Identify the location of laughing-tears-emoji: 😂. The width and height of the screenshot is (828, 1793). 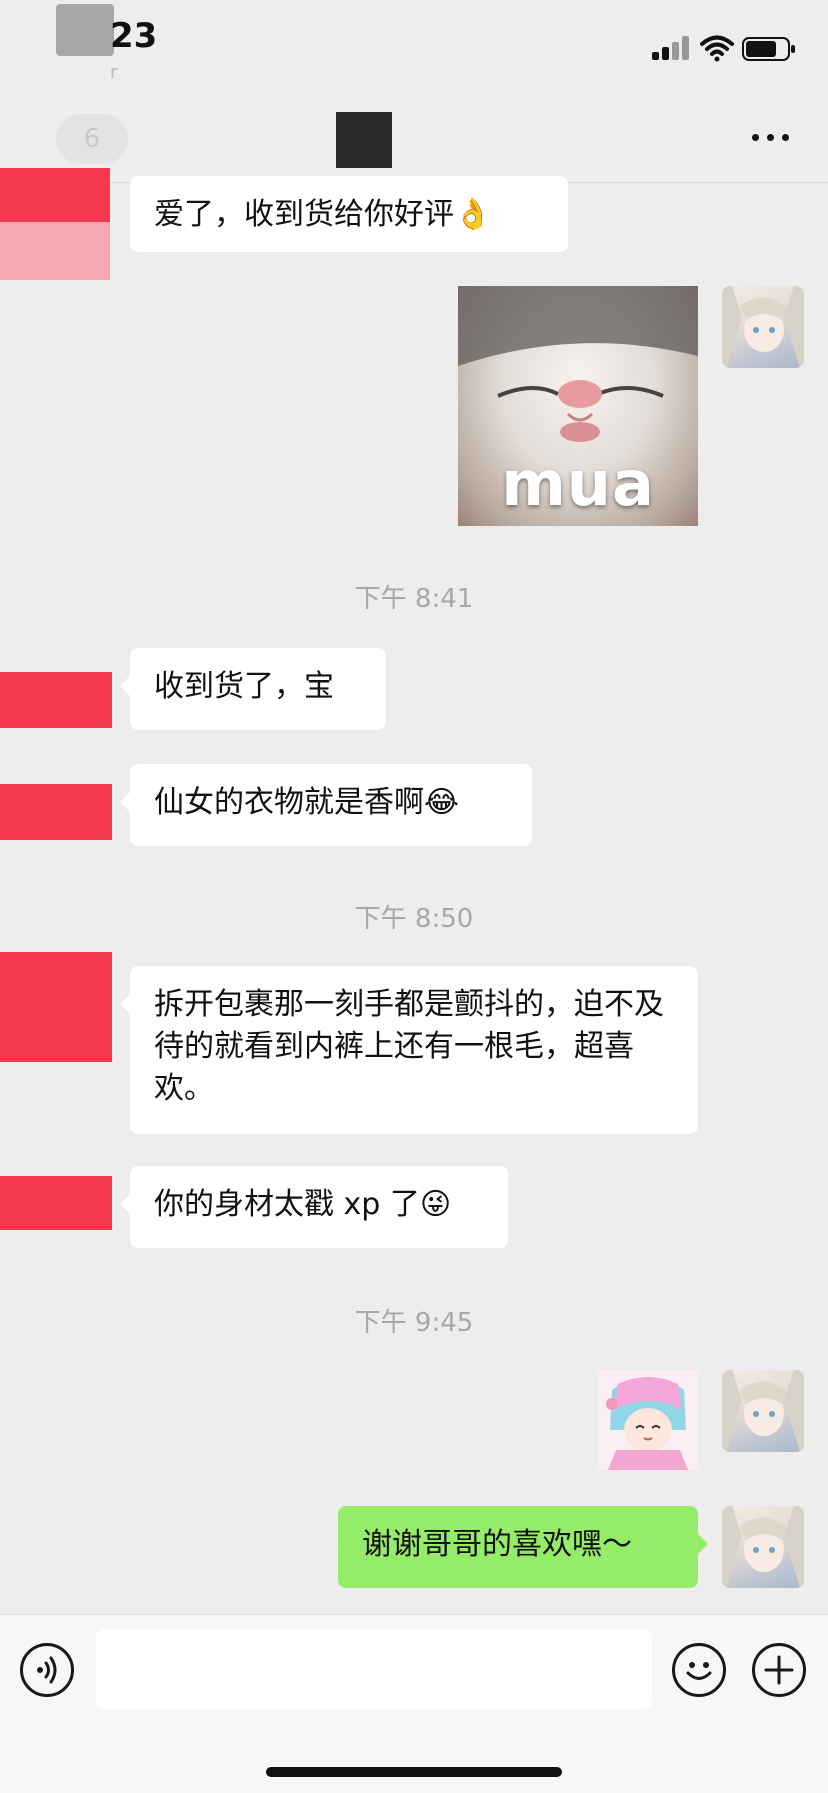
(442, 802).